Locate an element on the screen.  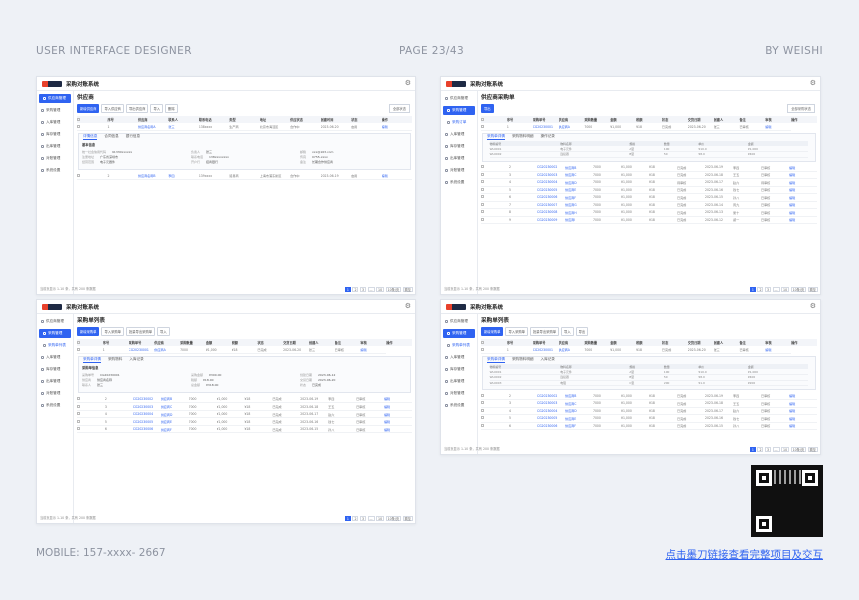
sidebar-item: 采购单列表 is located at coordinates (459, 345).